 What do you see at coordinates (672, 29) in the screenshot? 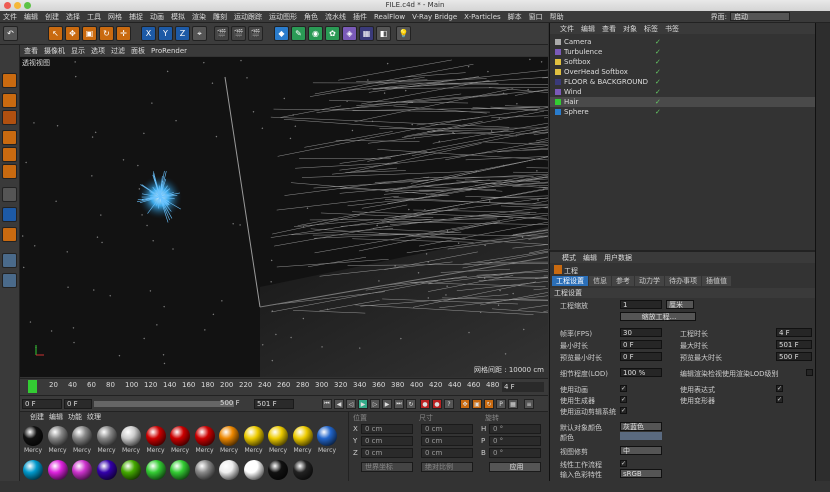
I see `object-menu-item-5: 书签` at bounding box center [672, 29].